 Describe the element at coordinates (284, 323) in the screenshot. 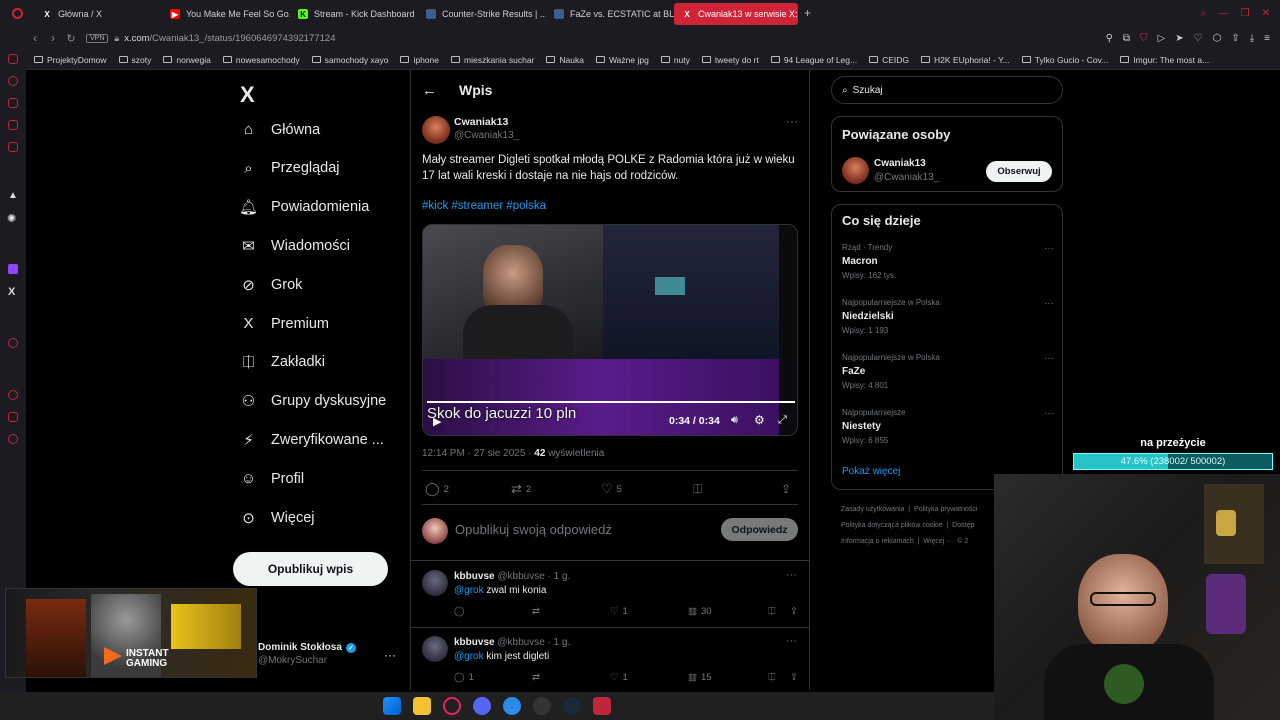

I see `nav-item-5: X Premium` at that location.